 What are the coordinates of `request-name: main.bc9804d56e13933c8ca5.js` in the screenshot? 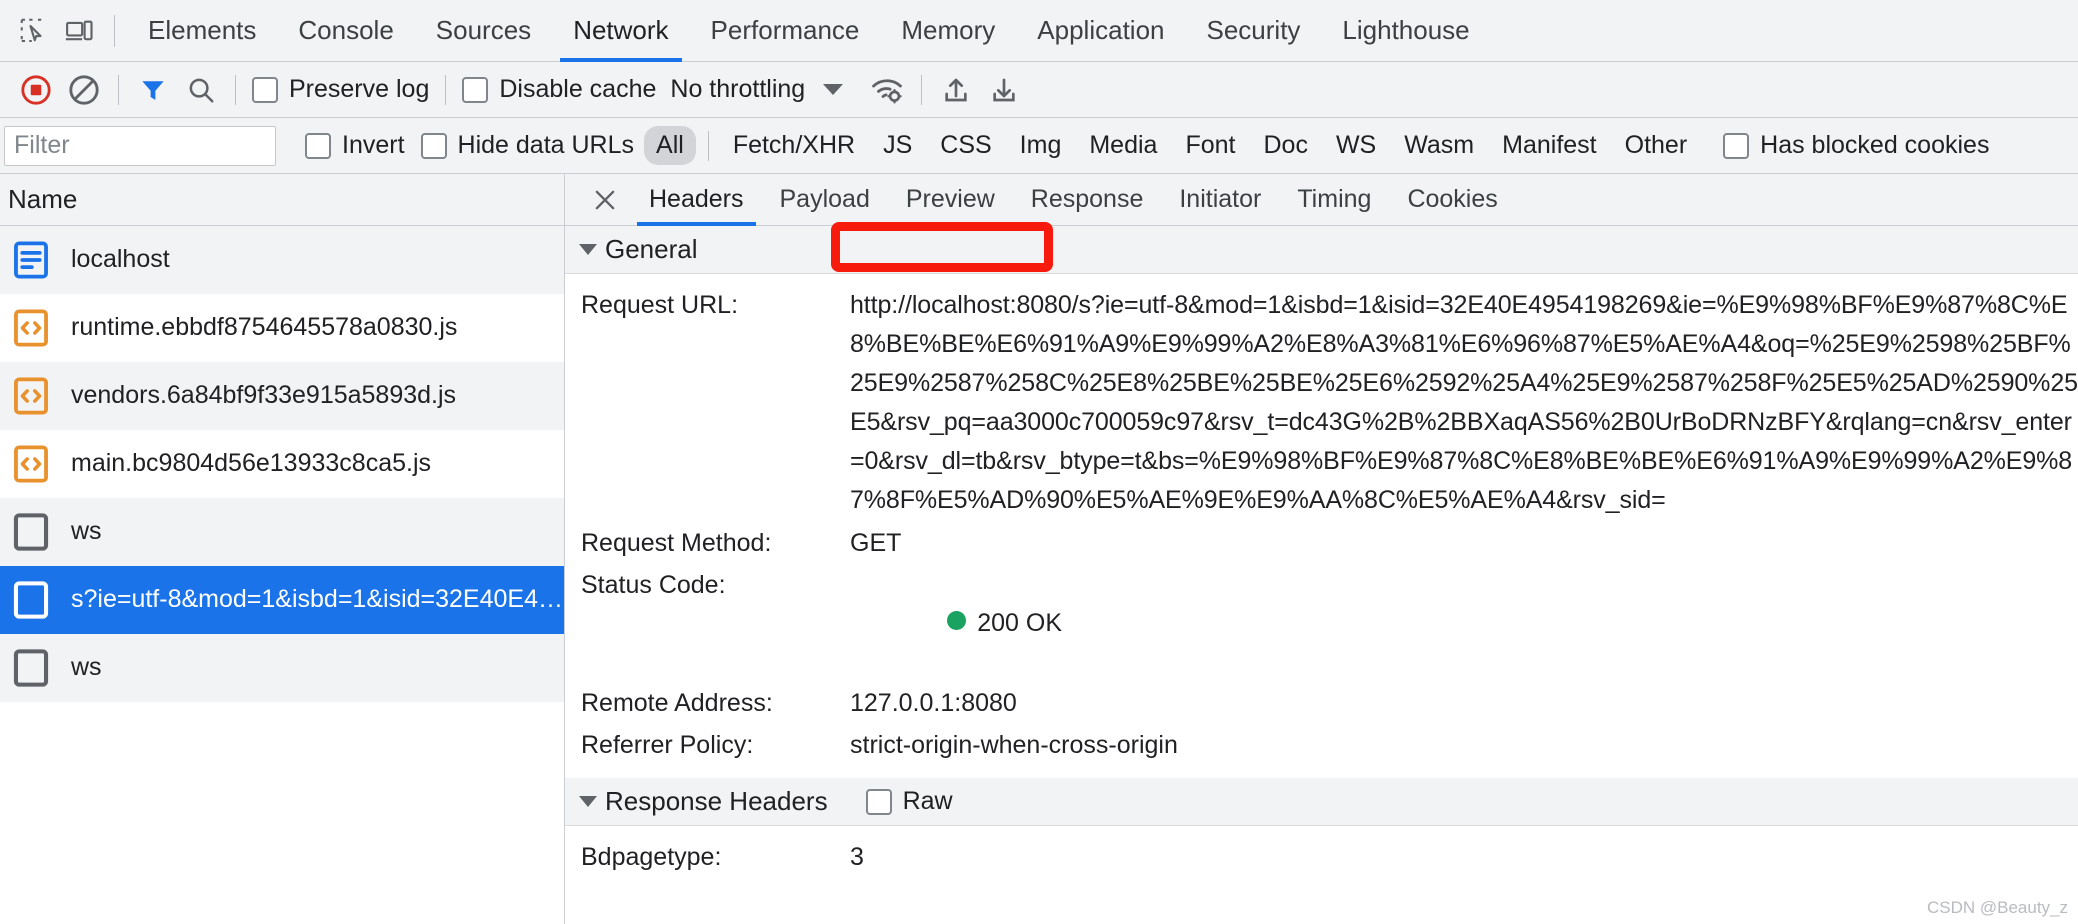 It's located at (251, 463).